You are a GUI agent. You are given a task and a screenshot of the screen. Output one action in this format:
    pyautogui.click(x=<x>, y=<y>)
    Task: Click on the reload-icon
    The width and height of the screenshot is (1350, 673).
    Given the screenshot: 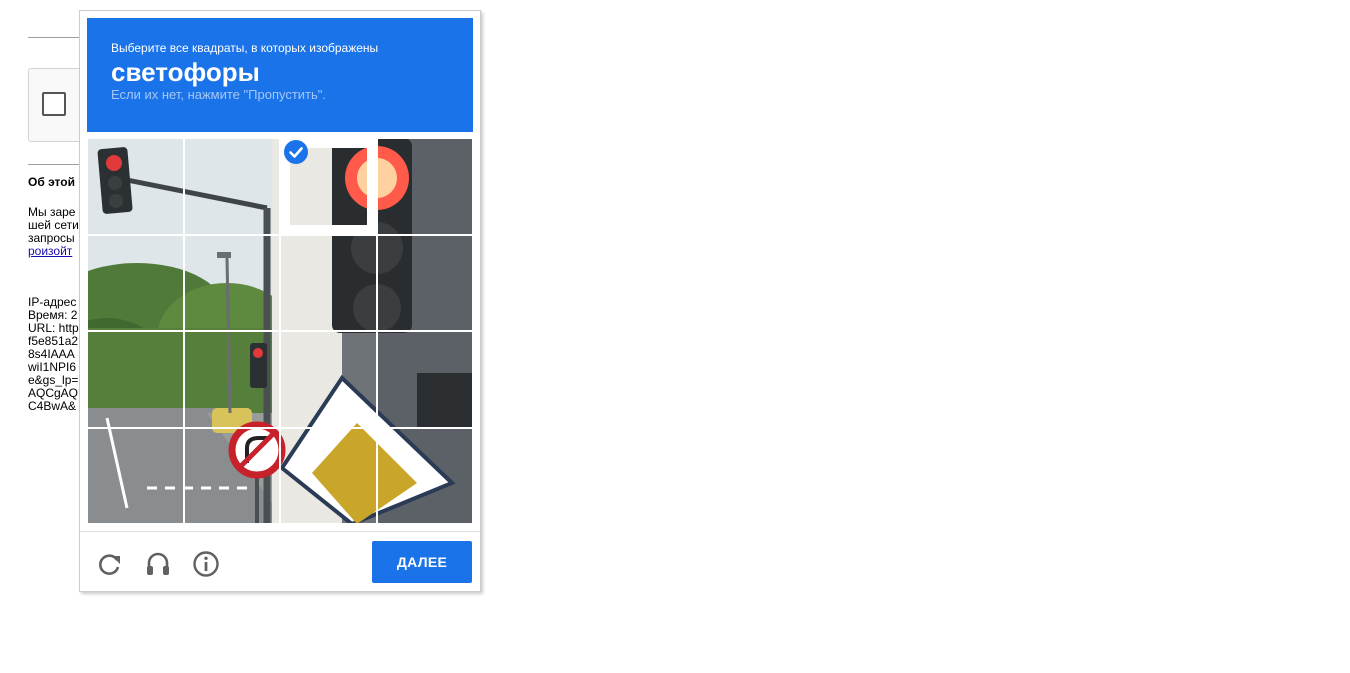 What is the action you would take?
    pyautogui.click(x=110, y=564)
    